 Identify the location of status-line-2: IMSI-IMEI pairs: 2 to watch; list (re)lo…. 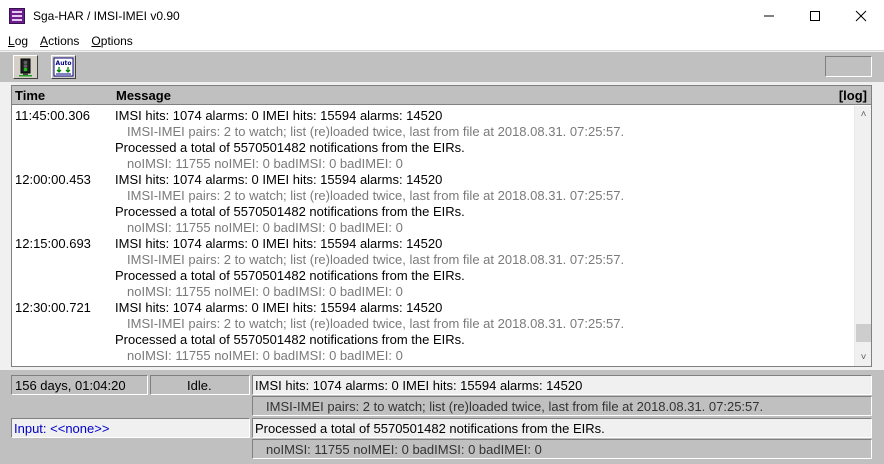
(562, 406).